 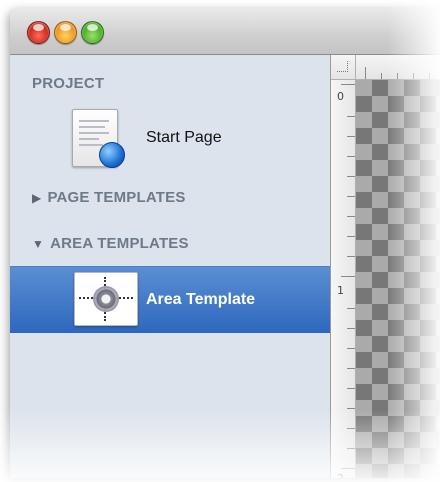 What do you see at coordinates (343, 279) in the screenshot?
I see `vertical-ruler: 0 1 2` at bounding box center [343, 279].